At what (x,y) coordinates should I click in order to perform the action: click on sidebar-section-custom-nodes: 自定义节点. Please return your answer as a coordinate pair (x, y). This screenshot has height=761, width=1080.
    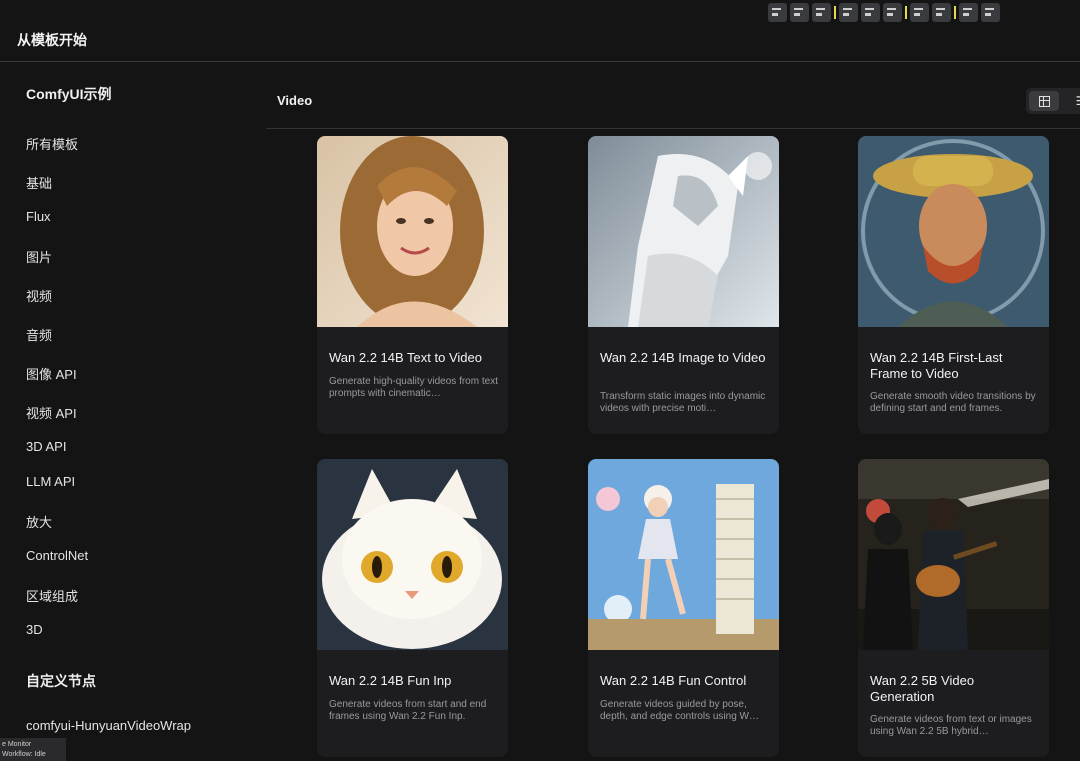
    Looking at the image, I should click on (61, 681).